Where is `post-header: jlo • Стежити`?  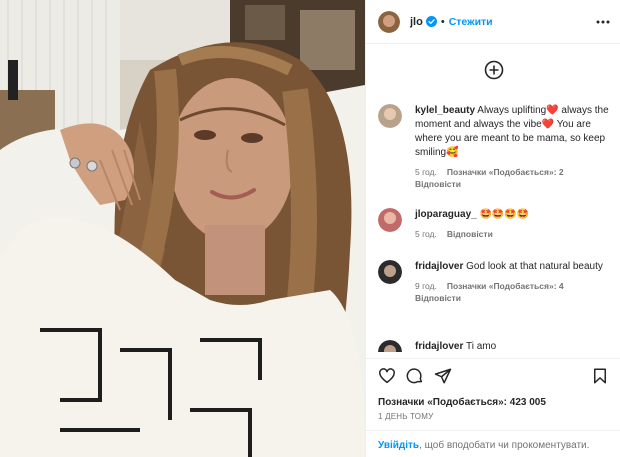 post-header: jlo • Стежити is located at coordinates (493, 22).